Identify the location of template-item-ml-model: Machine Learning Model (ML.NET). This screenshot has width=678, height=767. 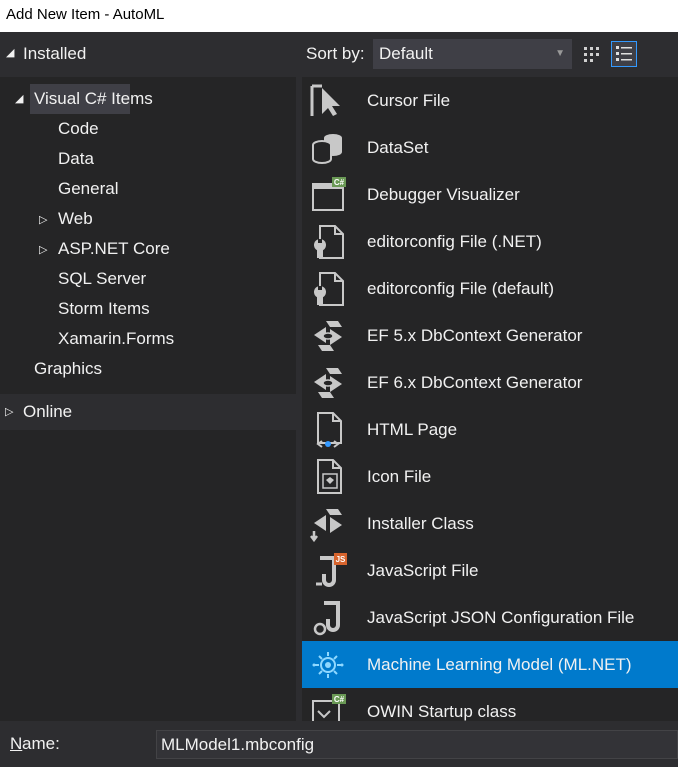
(490, 664).